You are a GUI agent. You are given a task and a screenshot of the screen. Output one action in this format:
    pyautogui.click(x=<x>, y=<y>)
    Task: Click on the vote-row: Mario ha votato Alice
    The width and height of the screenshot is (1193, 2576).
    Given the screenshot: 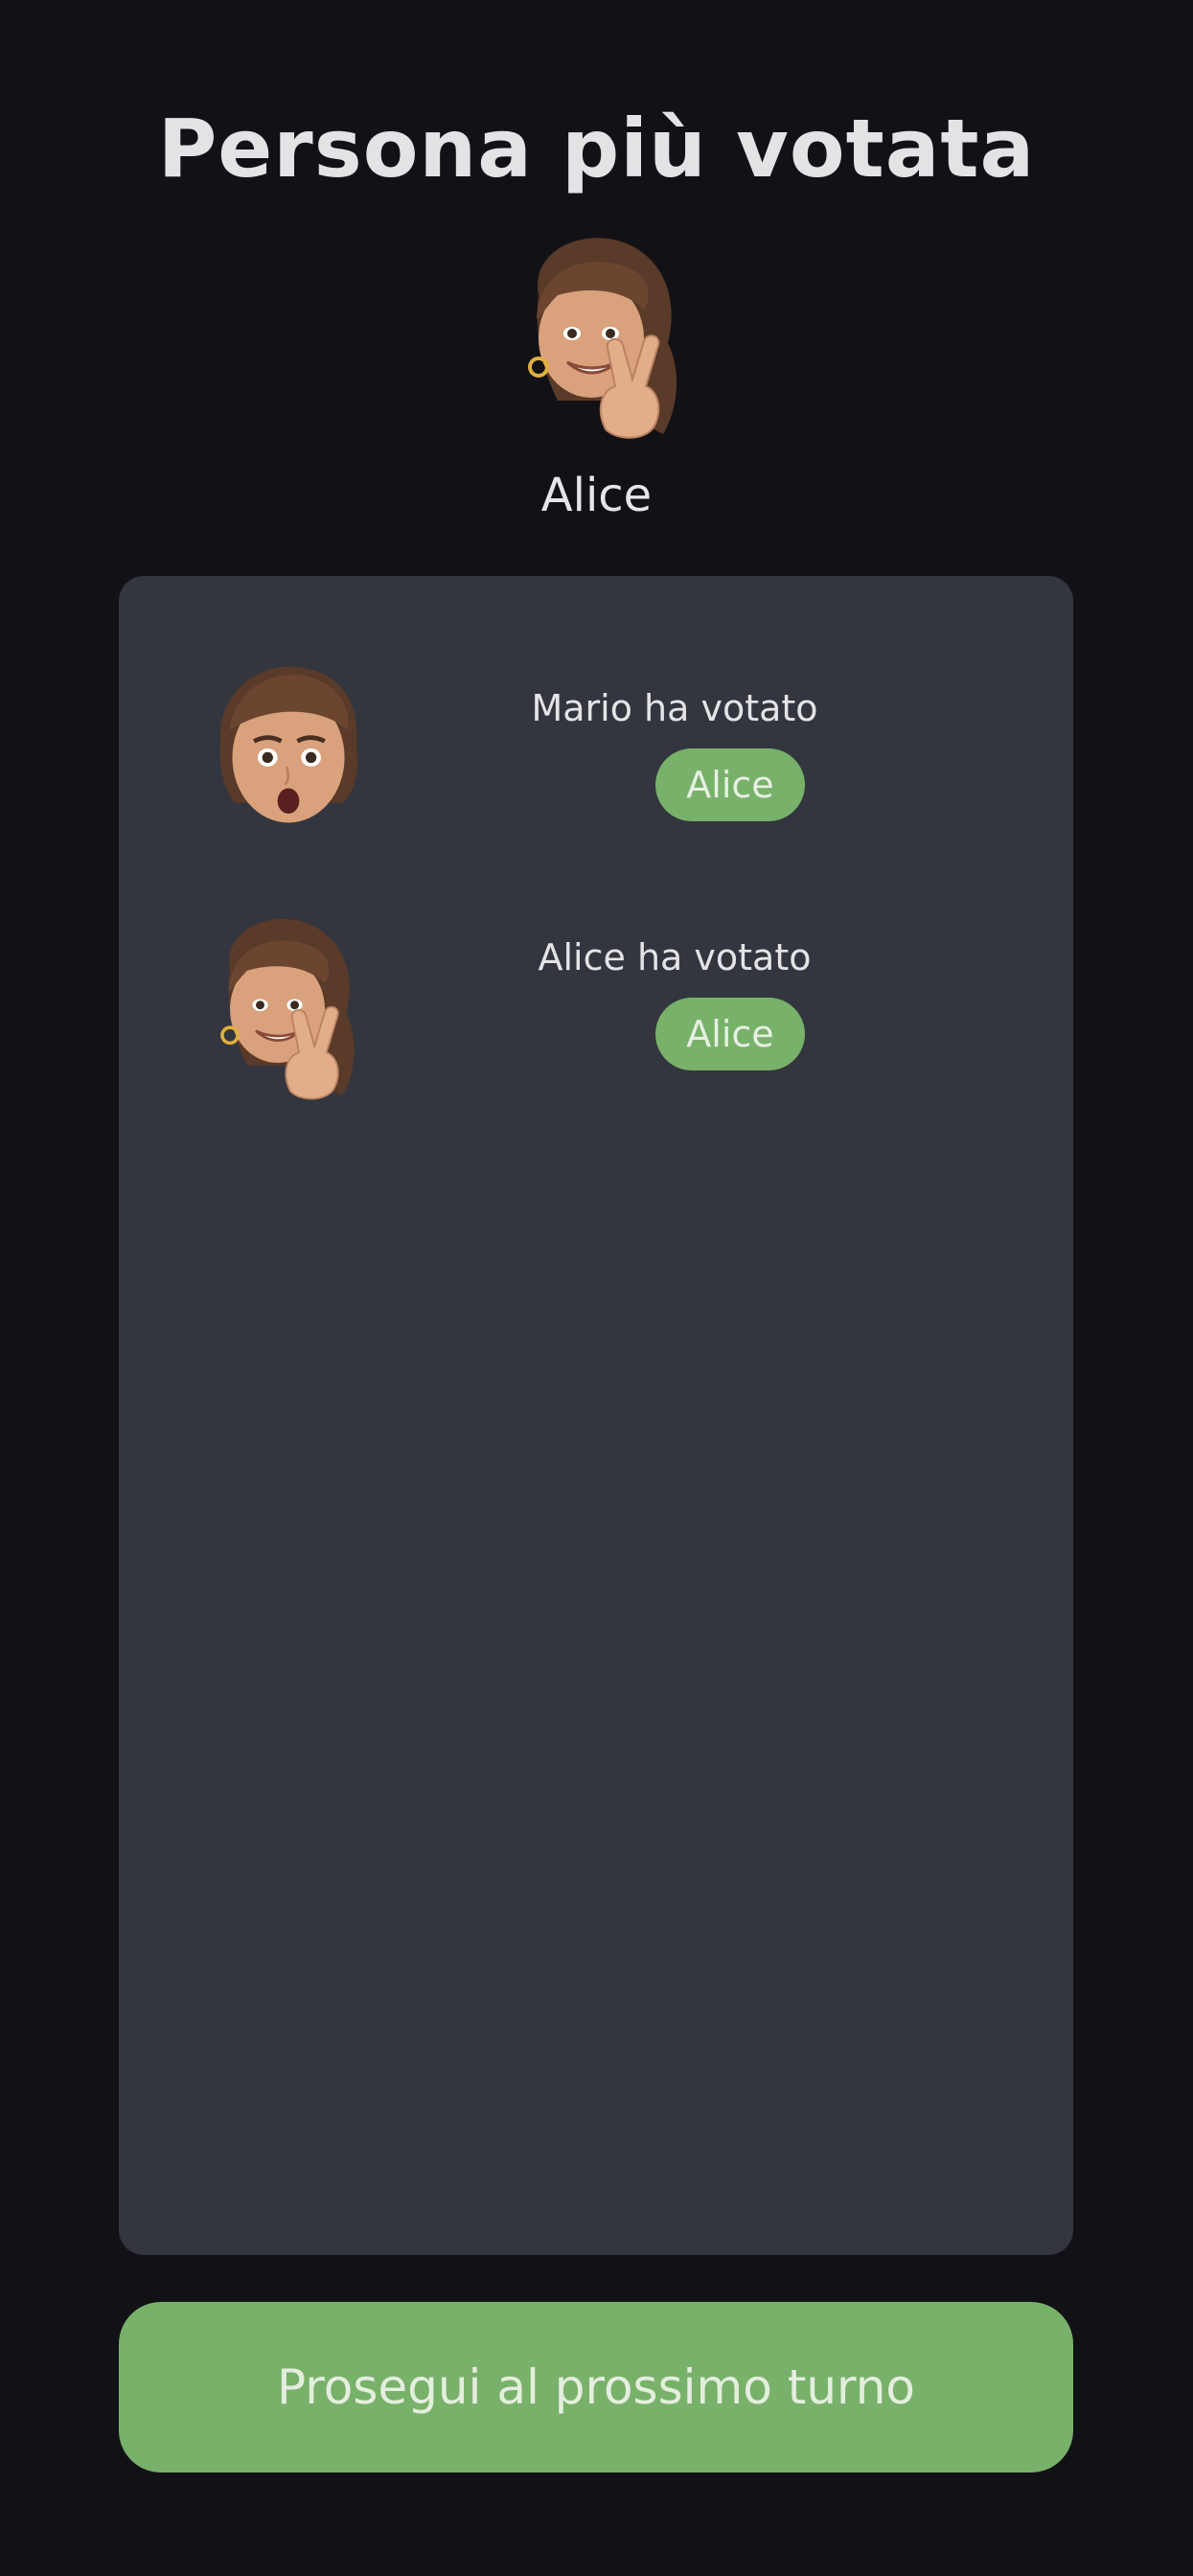 What is the action you would take?
    pyautogui.click(x=596, y=763)
    